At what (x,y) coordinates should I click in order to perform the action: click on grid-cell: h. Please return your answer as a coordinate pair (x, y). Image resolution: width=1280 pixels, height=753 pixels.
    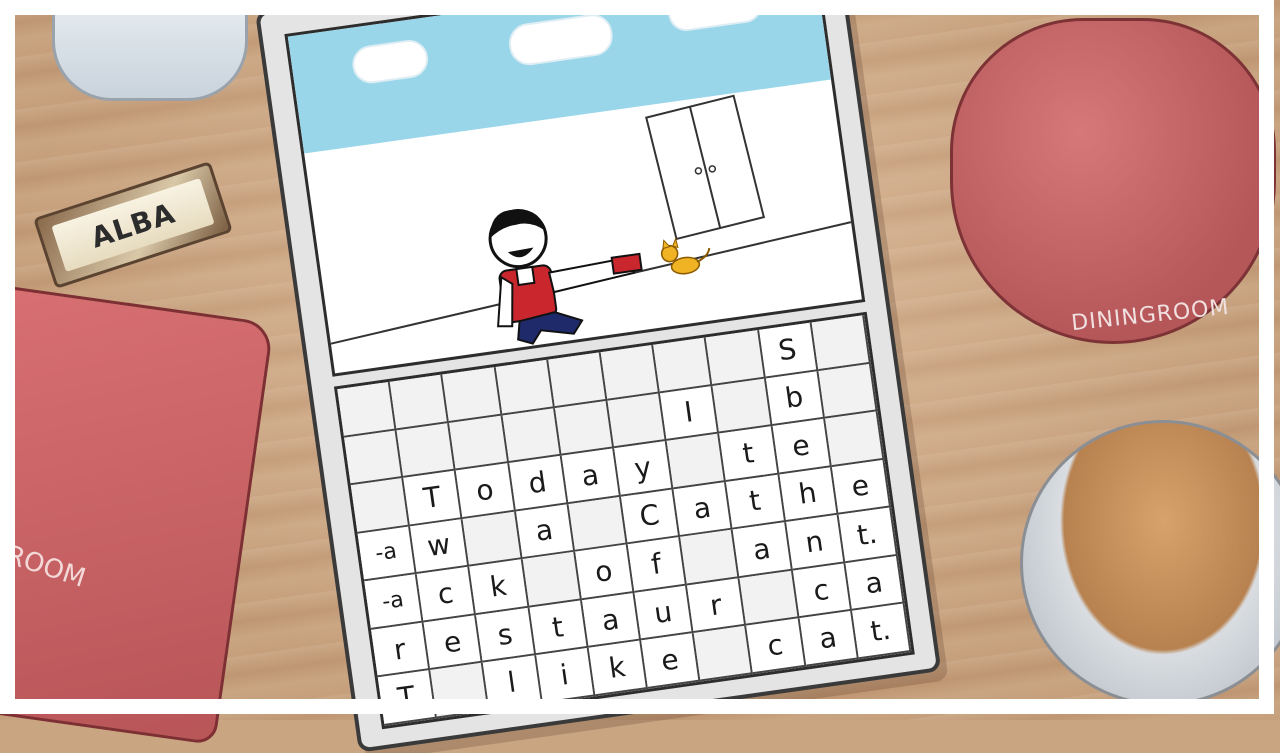
    Looking at the image, I should click on (809, 494).